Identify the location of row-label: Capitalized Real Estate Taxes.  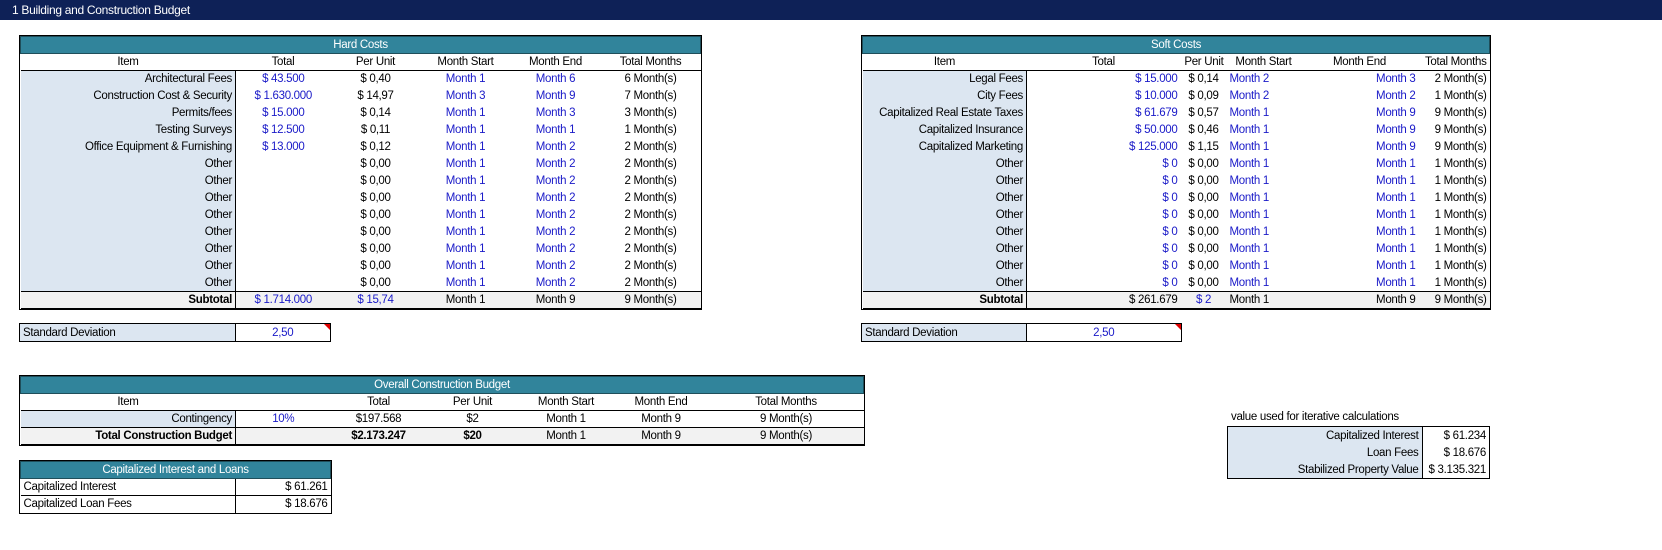
(944, 113).